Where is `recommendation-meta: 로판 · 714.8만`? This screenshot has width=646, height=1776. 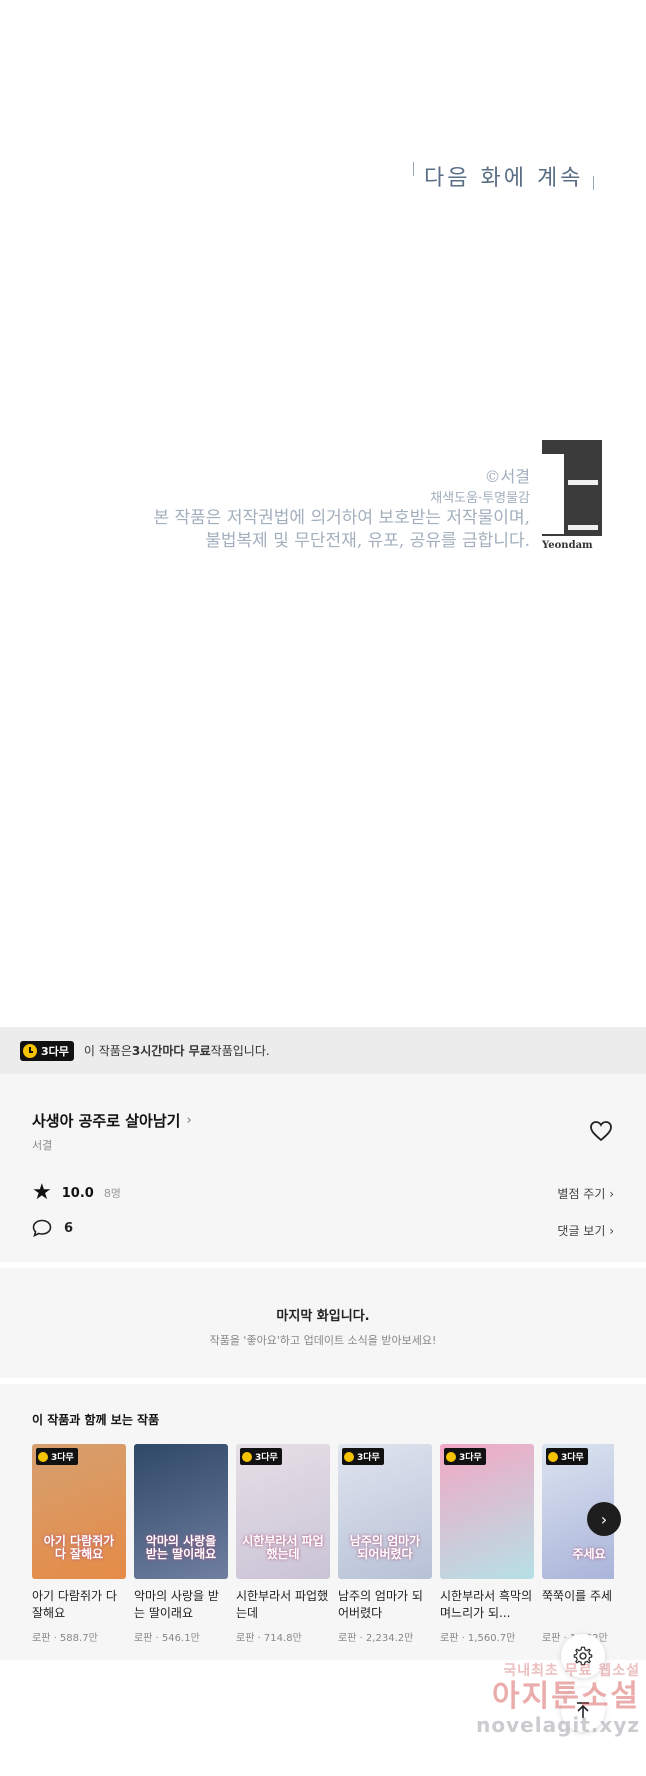 recommendation-meta: 로판 · 714.8만 is located at coordinates (269, 1638).